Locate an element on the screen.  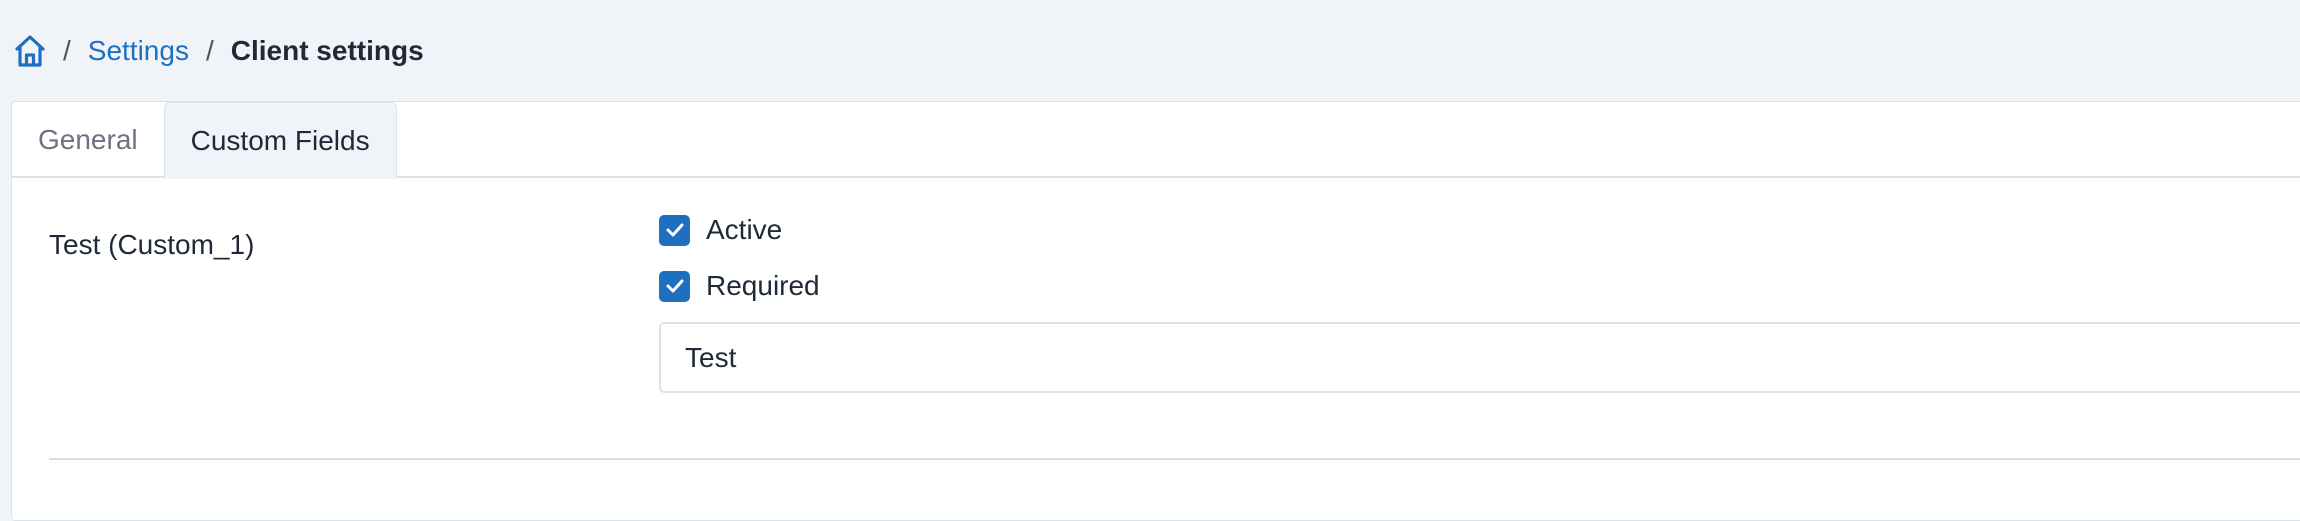
page-title: Client settings is located at coordinates (327, 50).